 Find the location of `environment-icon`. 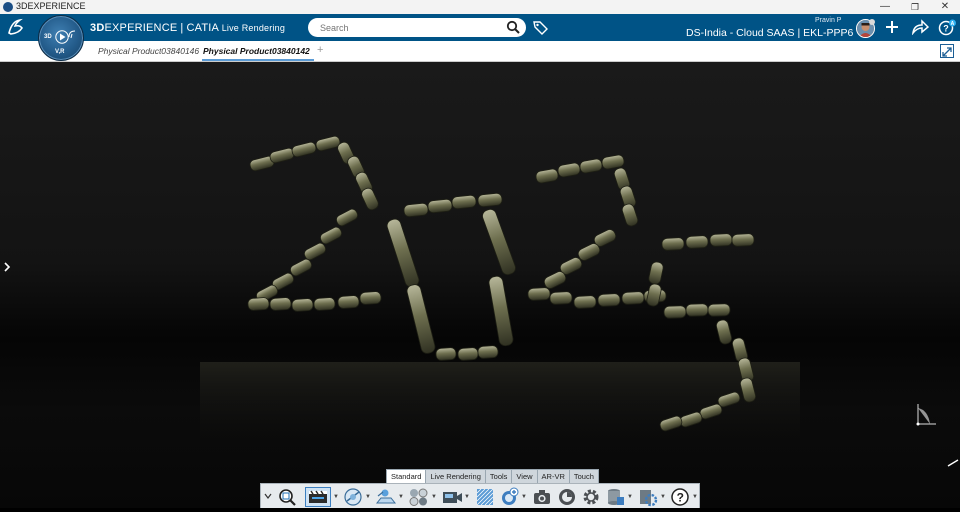

environment-icon is located at coordinates (353, 497).